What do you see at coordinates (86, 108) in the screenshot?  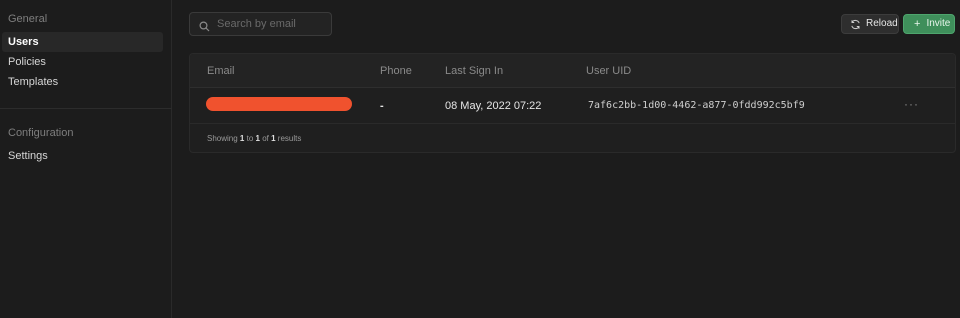 I see `sidebar-divider` at bounding box center [86, 108].